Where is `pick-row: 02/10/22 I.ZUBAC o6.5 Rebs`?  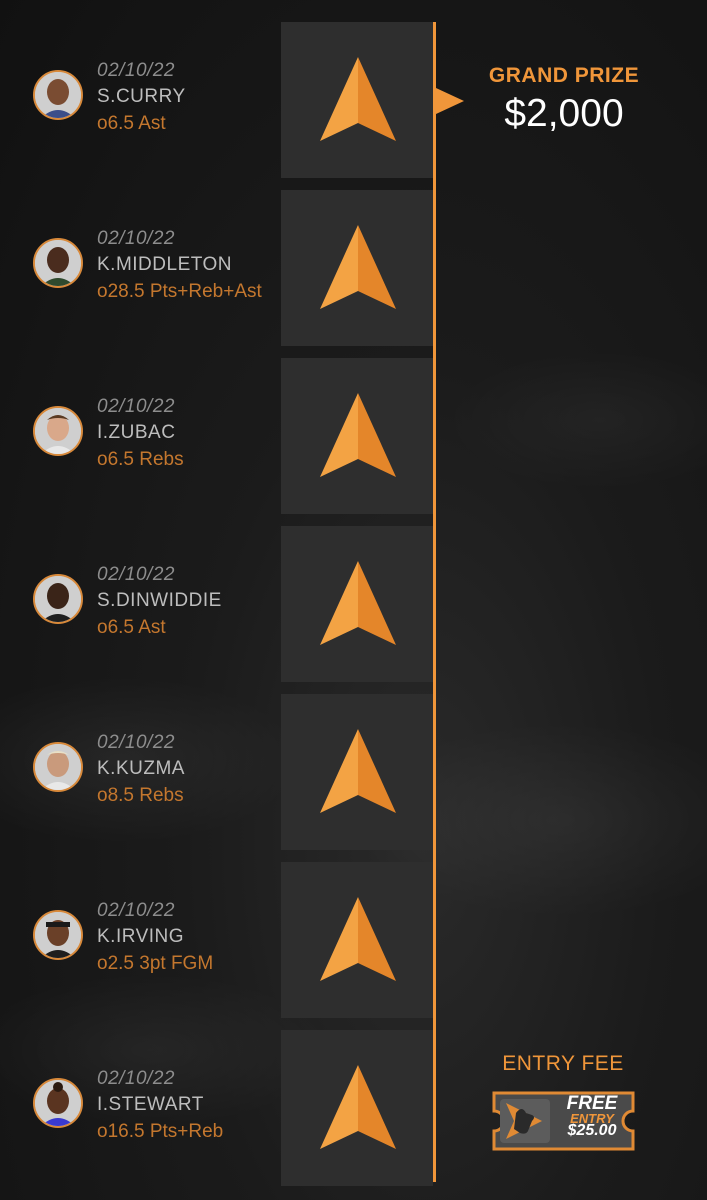
pick-row: 02/10/22 I.ZUBAC o6.5 Rebs is located at coordinates (353, 436).